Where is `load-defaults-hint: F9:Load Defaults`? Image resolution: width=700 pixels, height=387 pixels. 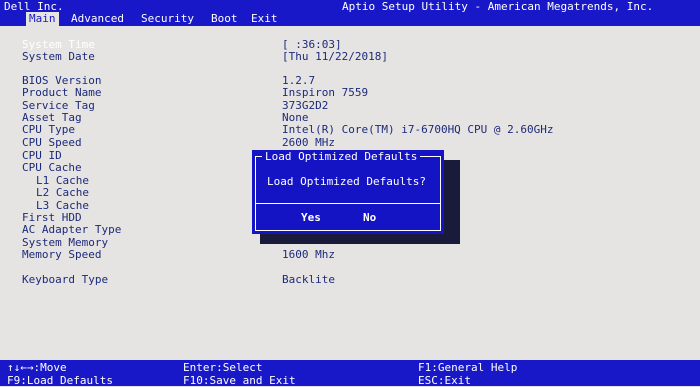 load-defaults-hint: F9:Load Defaults is located at coordinates (60, 380).